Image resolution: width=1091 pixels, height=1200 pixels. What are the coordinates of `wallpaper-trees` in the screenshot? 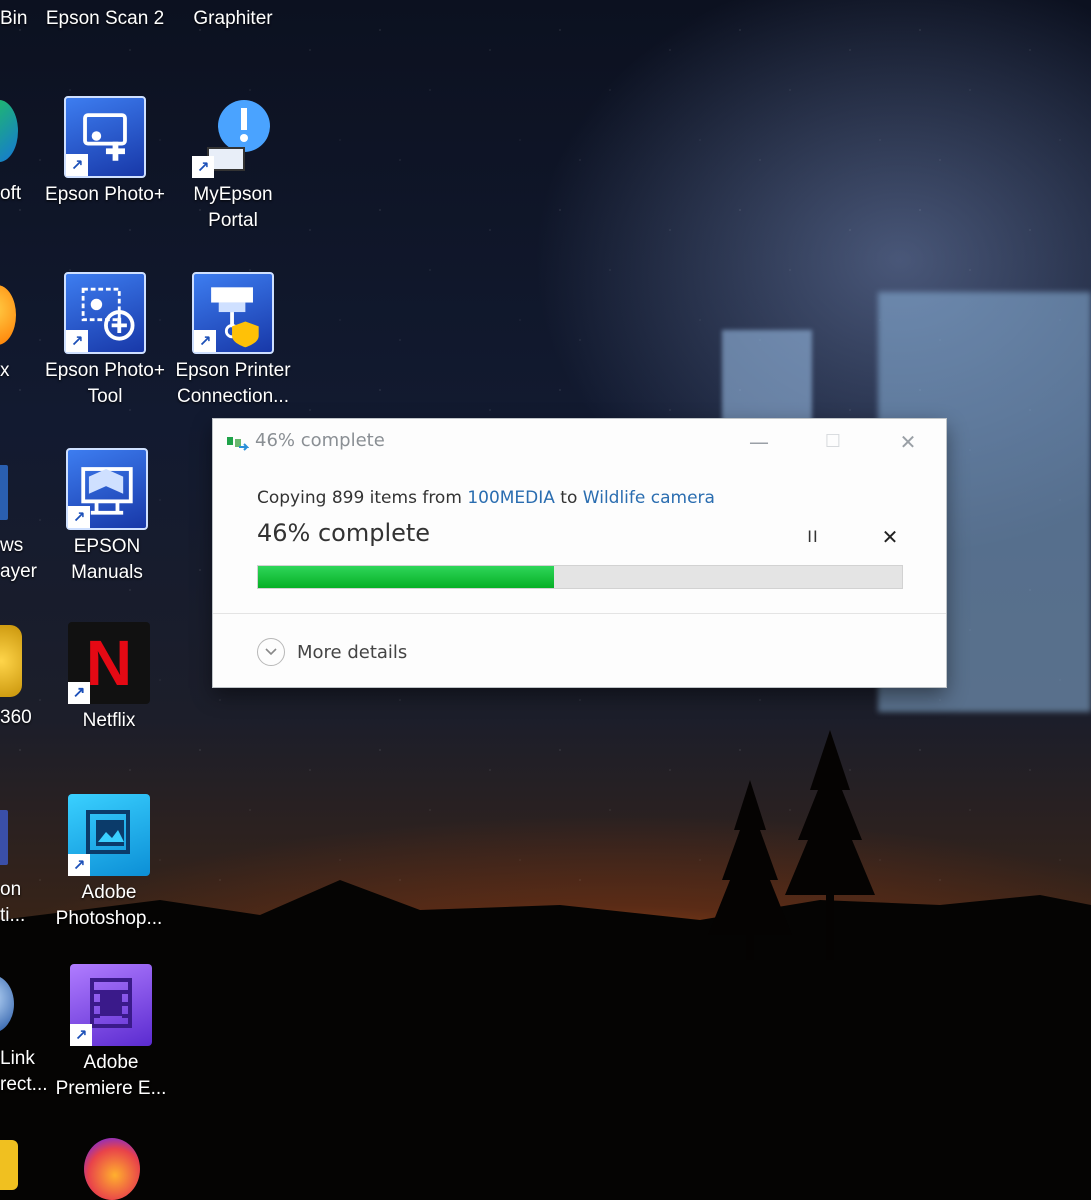 It's located at (791, 845).